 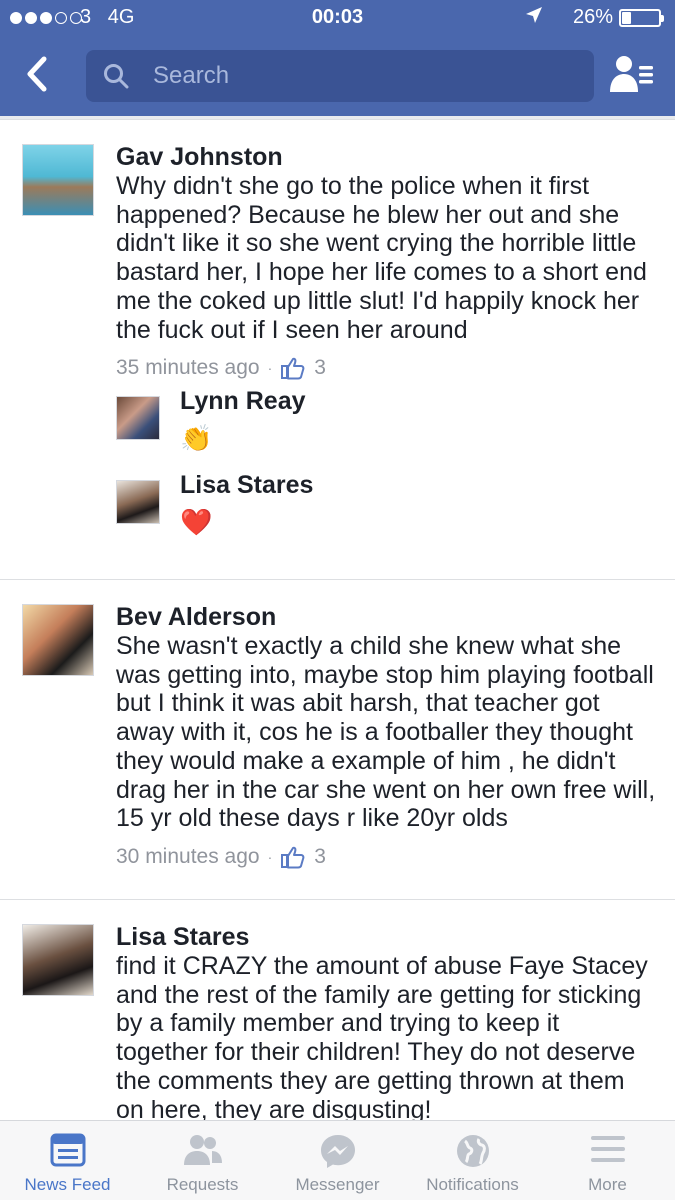 I want to click on news-feed-icon, so click(x=67, y=1150).